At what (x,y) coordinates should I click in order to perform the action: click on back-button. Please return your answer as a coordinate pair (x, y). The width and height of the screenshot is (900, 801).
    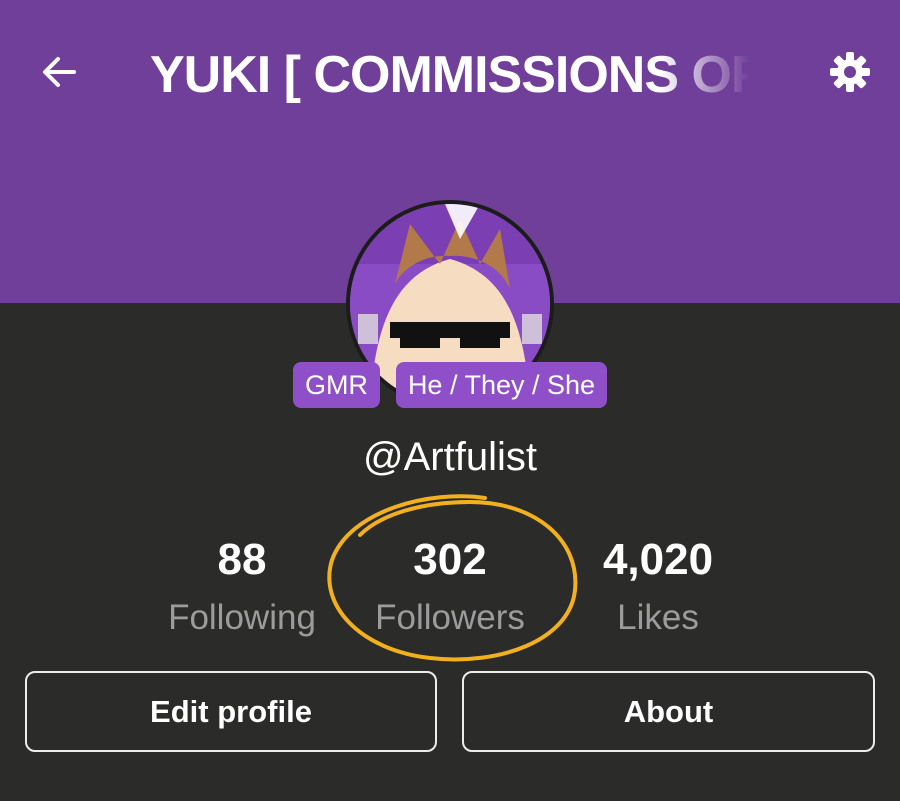
    Looking at the image, I should click on (60, 72).